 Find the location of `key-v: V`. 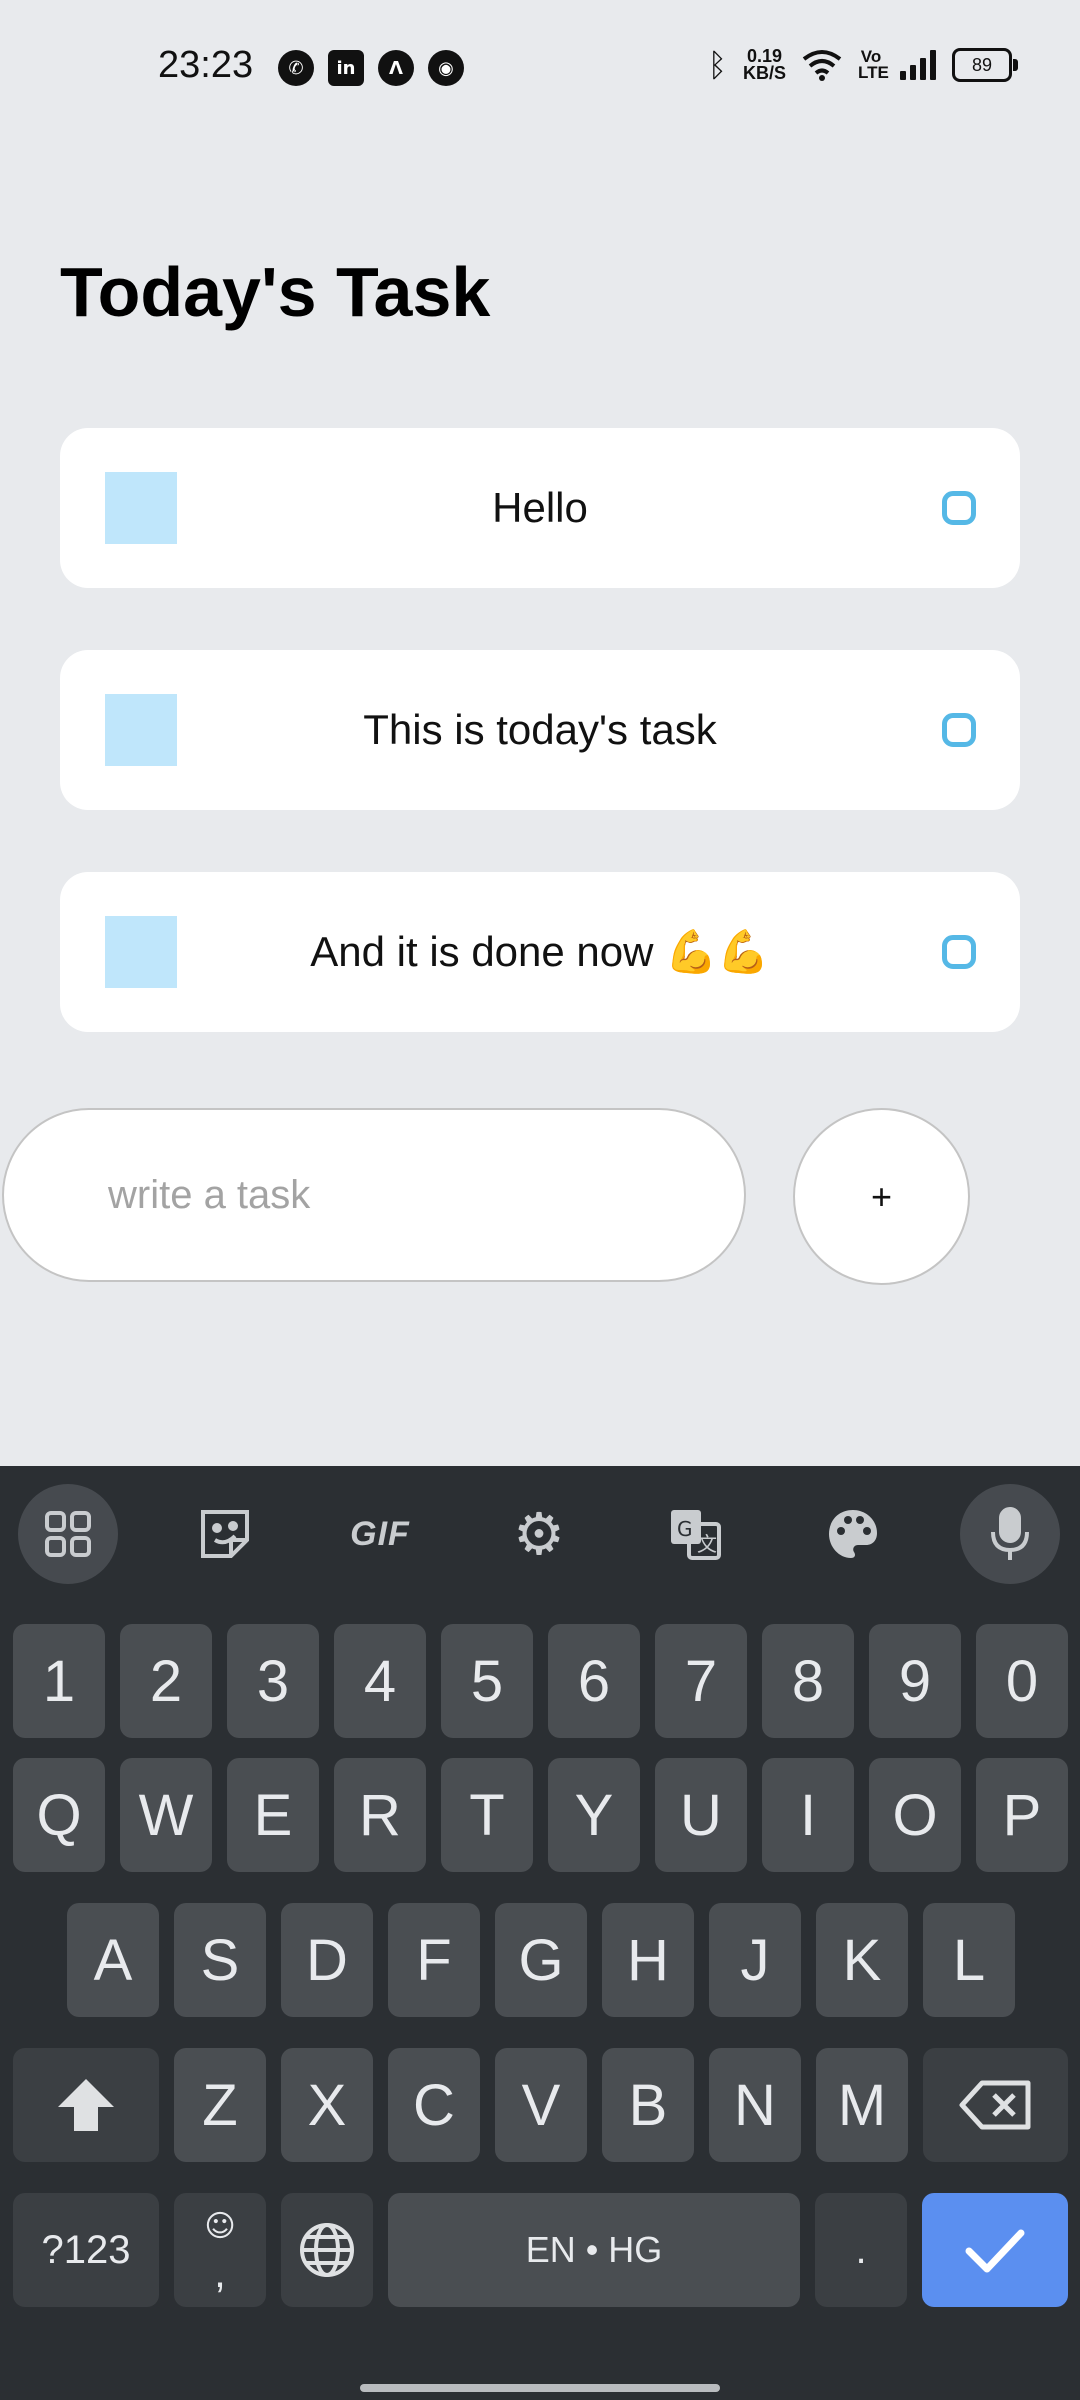

key-v: V is located at coordinates (541, 2105).